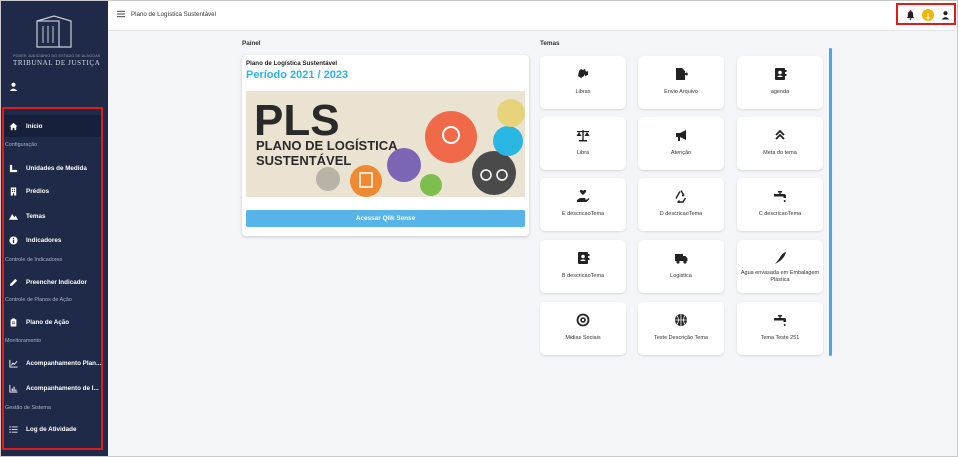  What do you see at coordinates (583, 143) in the screenshot?
I see `tema-tile: Libra` at bounding box center [583, 143].